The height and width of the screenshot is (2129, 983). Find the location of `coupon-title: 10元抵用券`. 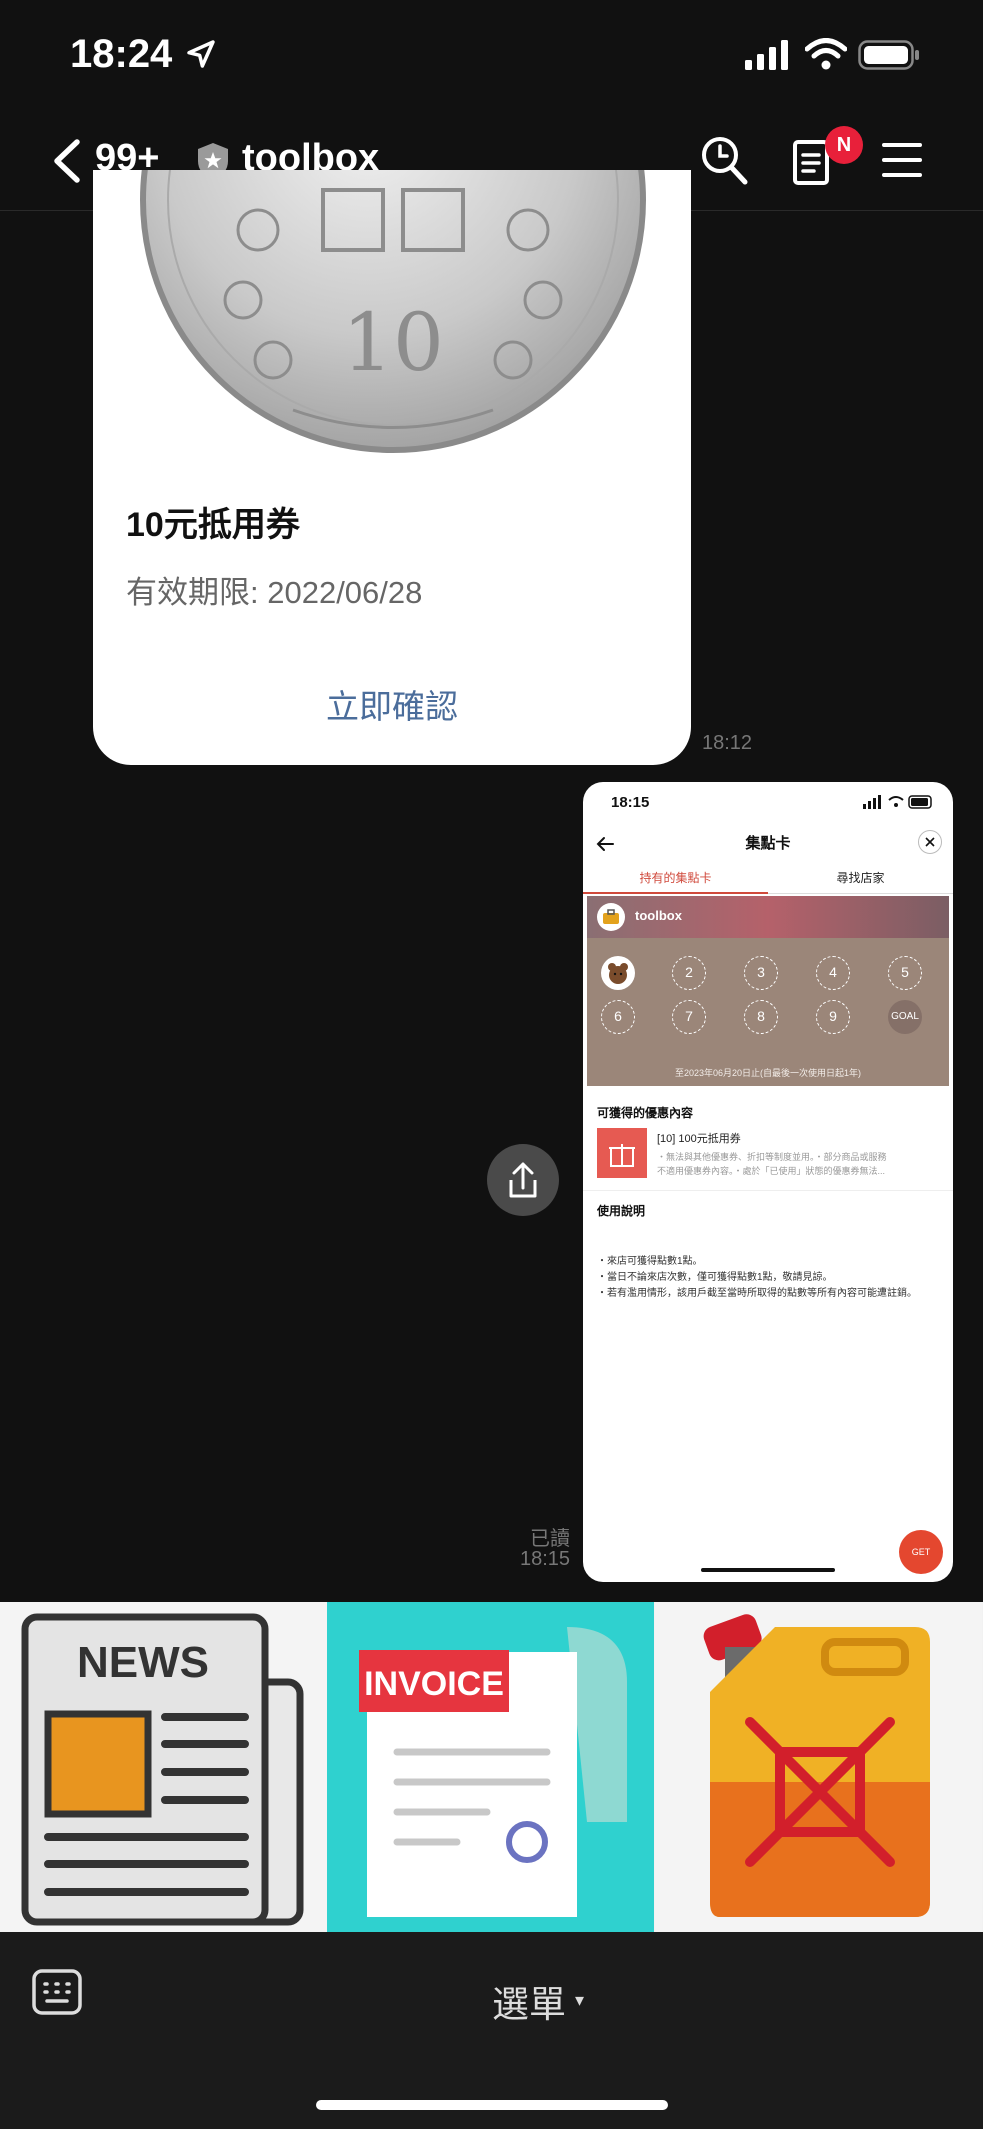

coupon-title: 10元抵用券 is located at coordinates (213, 525).